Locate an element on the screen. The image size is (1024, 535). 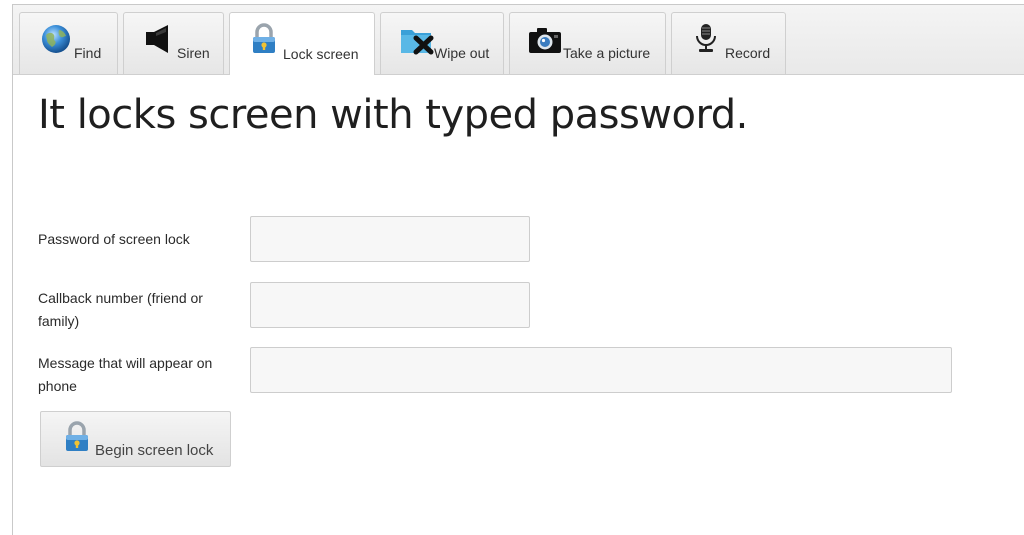
tab-label: Record is located at coordinates (748, 53).